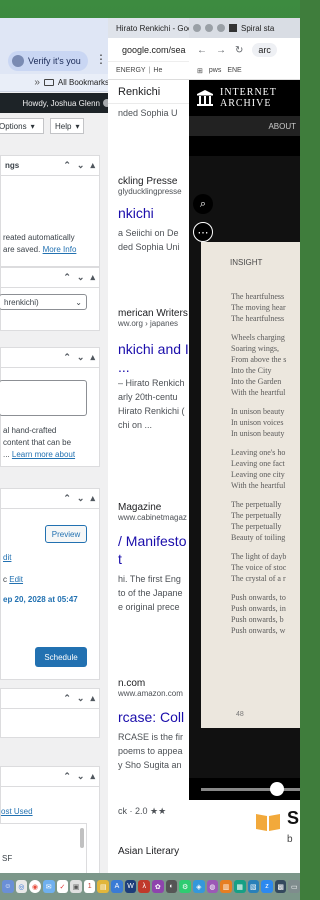  What do you see at coordinates (198, 886) in the screenshot?
I see `maps-icon: ◈` at bounding box center [198, 886].